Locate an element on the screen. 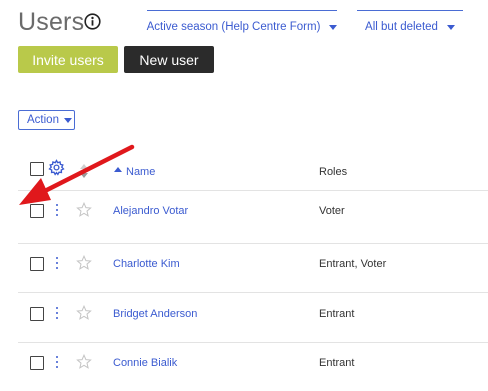  new-user-button: New user is located at coordinates (169, 59).